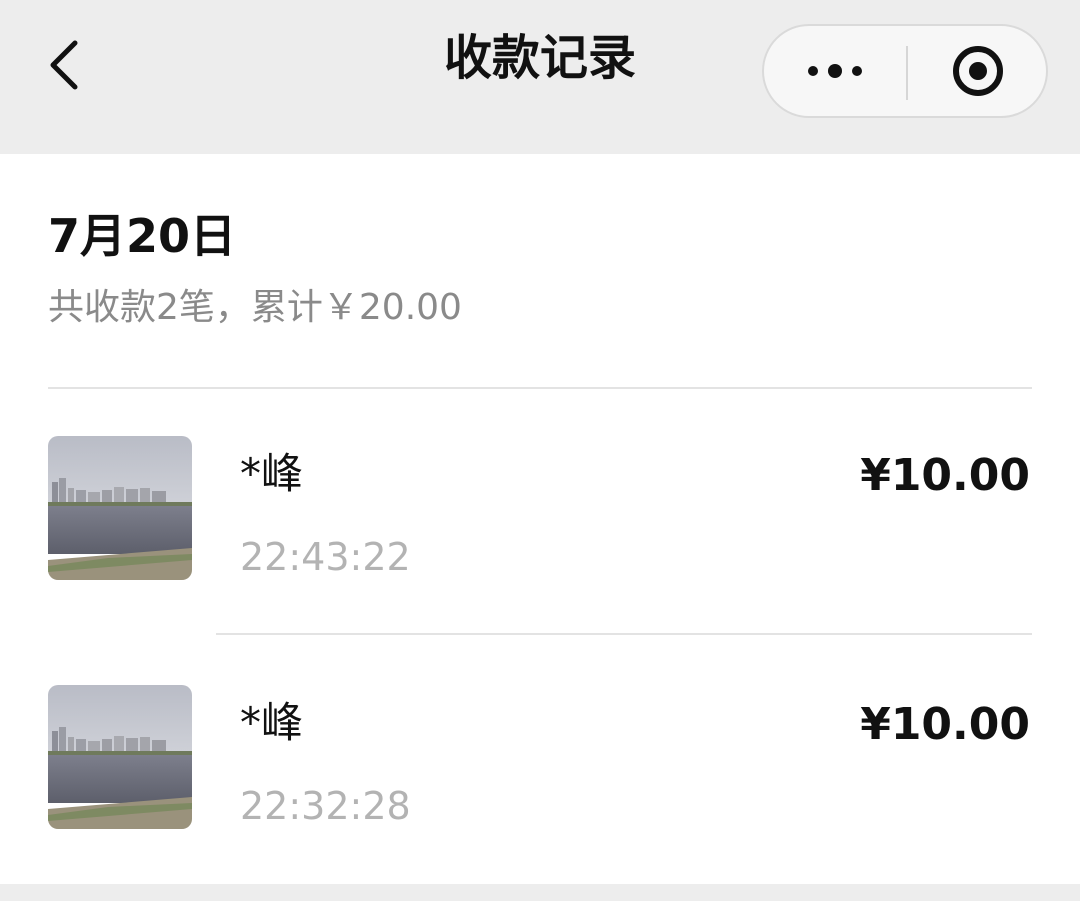  I want to click on close-miniprogram-button, so click(978, 71).